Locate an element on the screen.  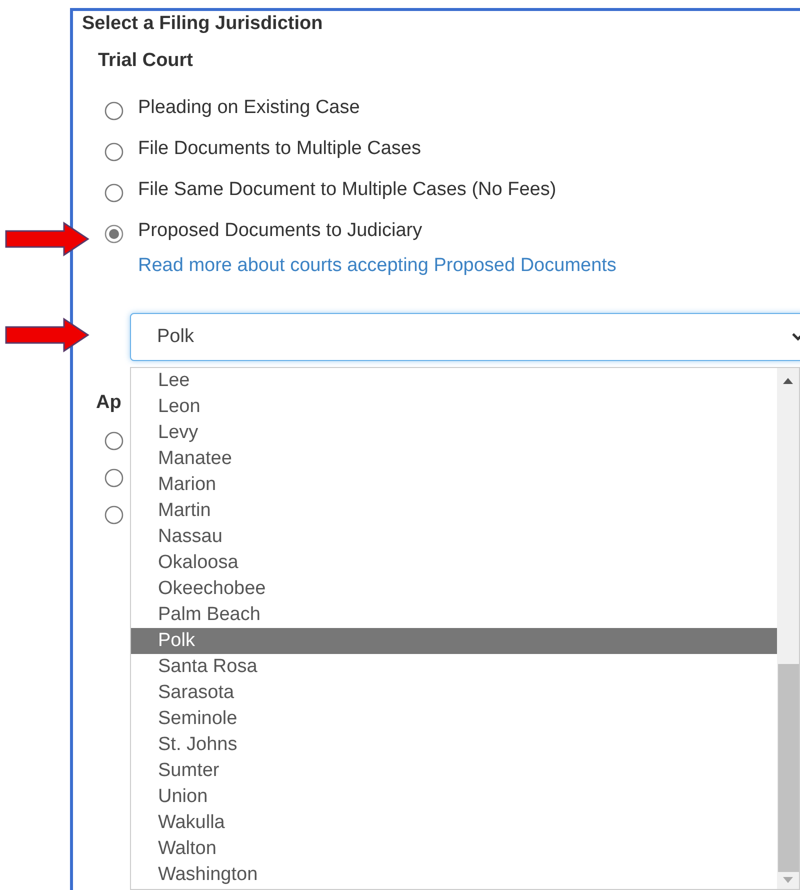
panel-title: Select a Filing Jurisdiction is located at coordinates (202, 24).